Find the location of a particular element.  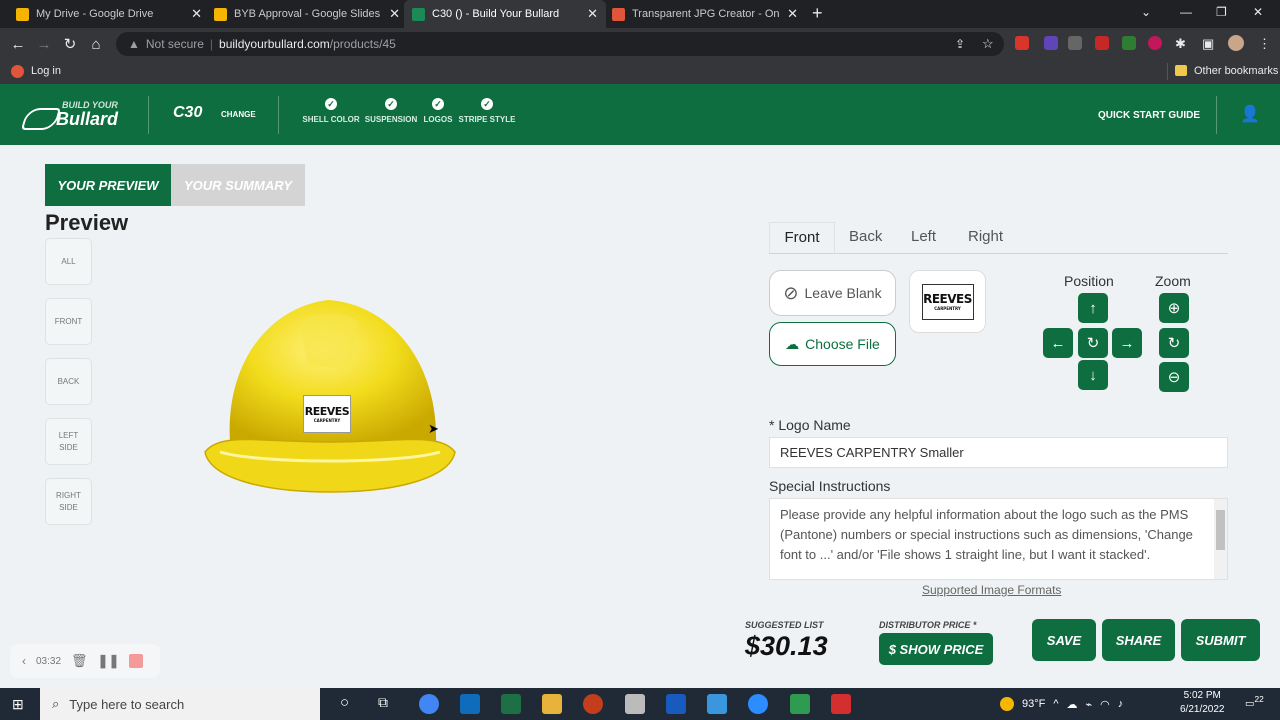

zoom-in-icon: ⊕ is located at coordinates (1174, 308).